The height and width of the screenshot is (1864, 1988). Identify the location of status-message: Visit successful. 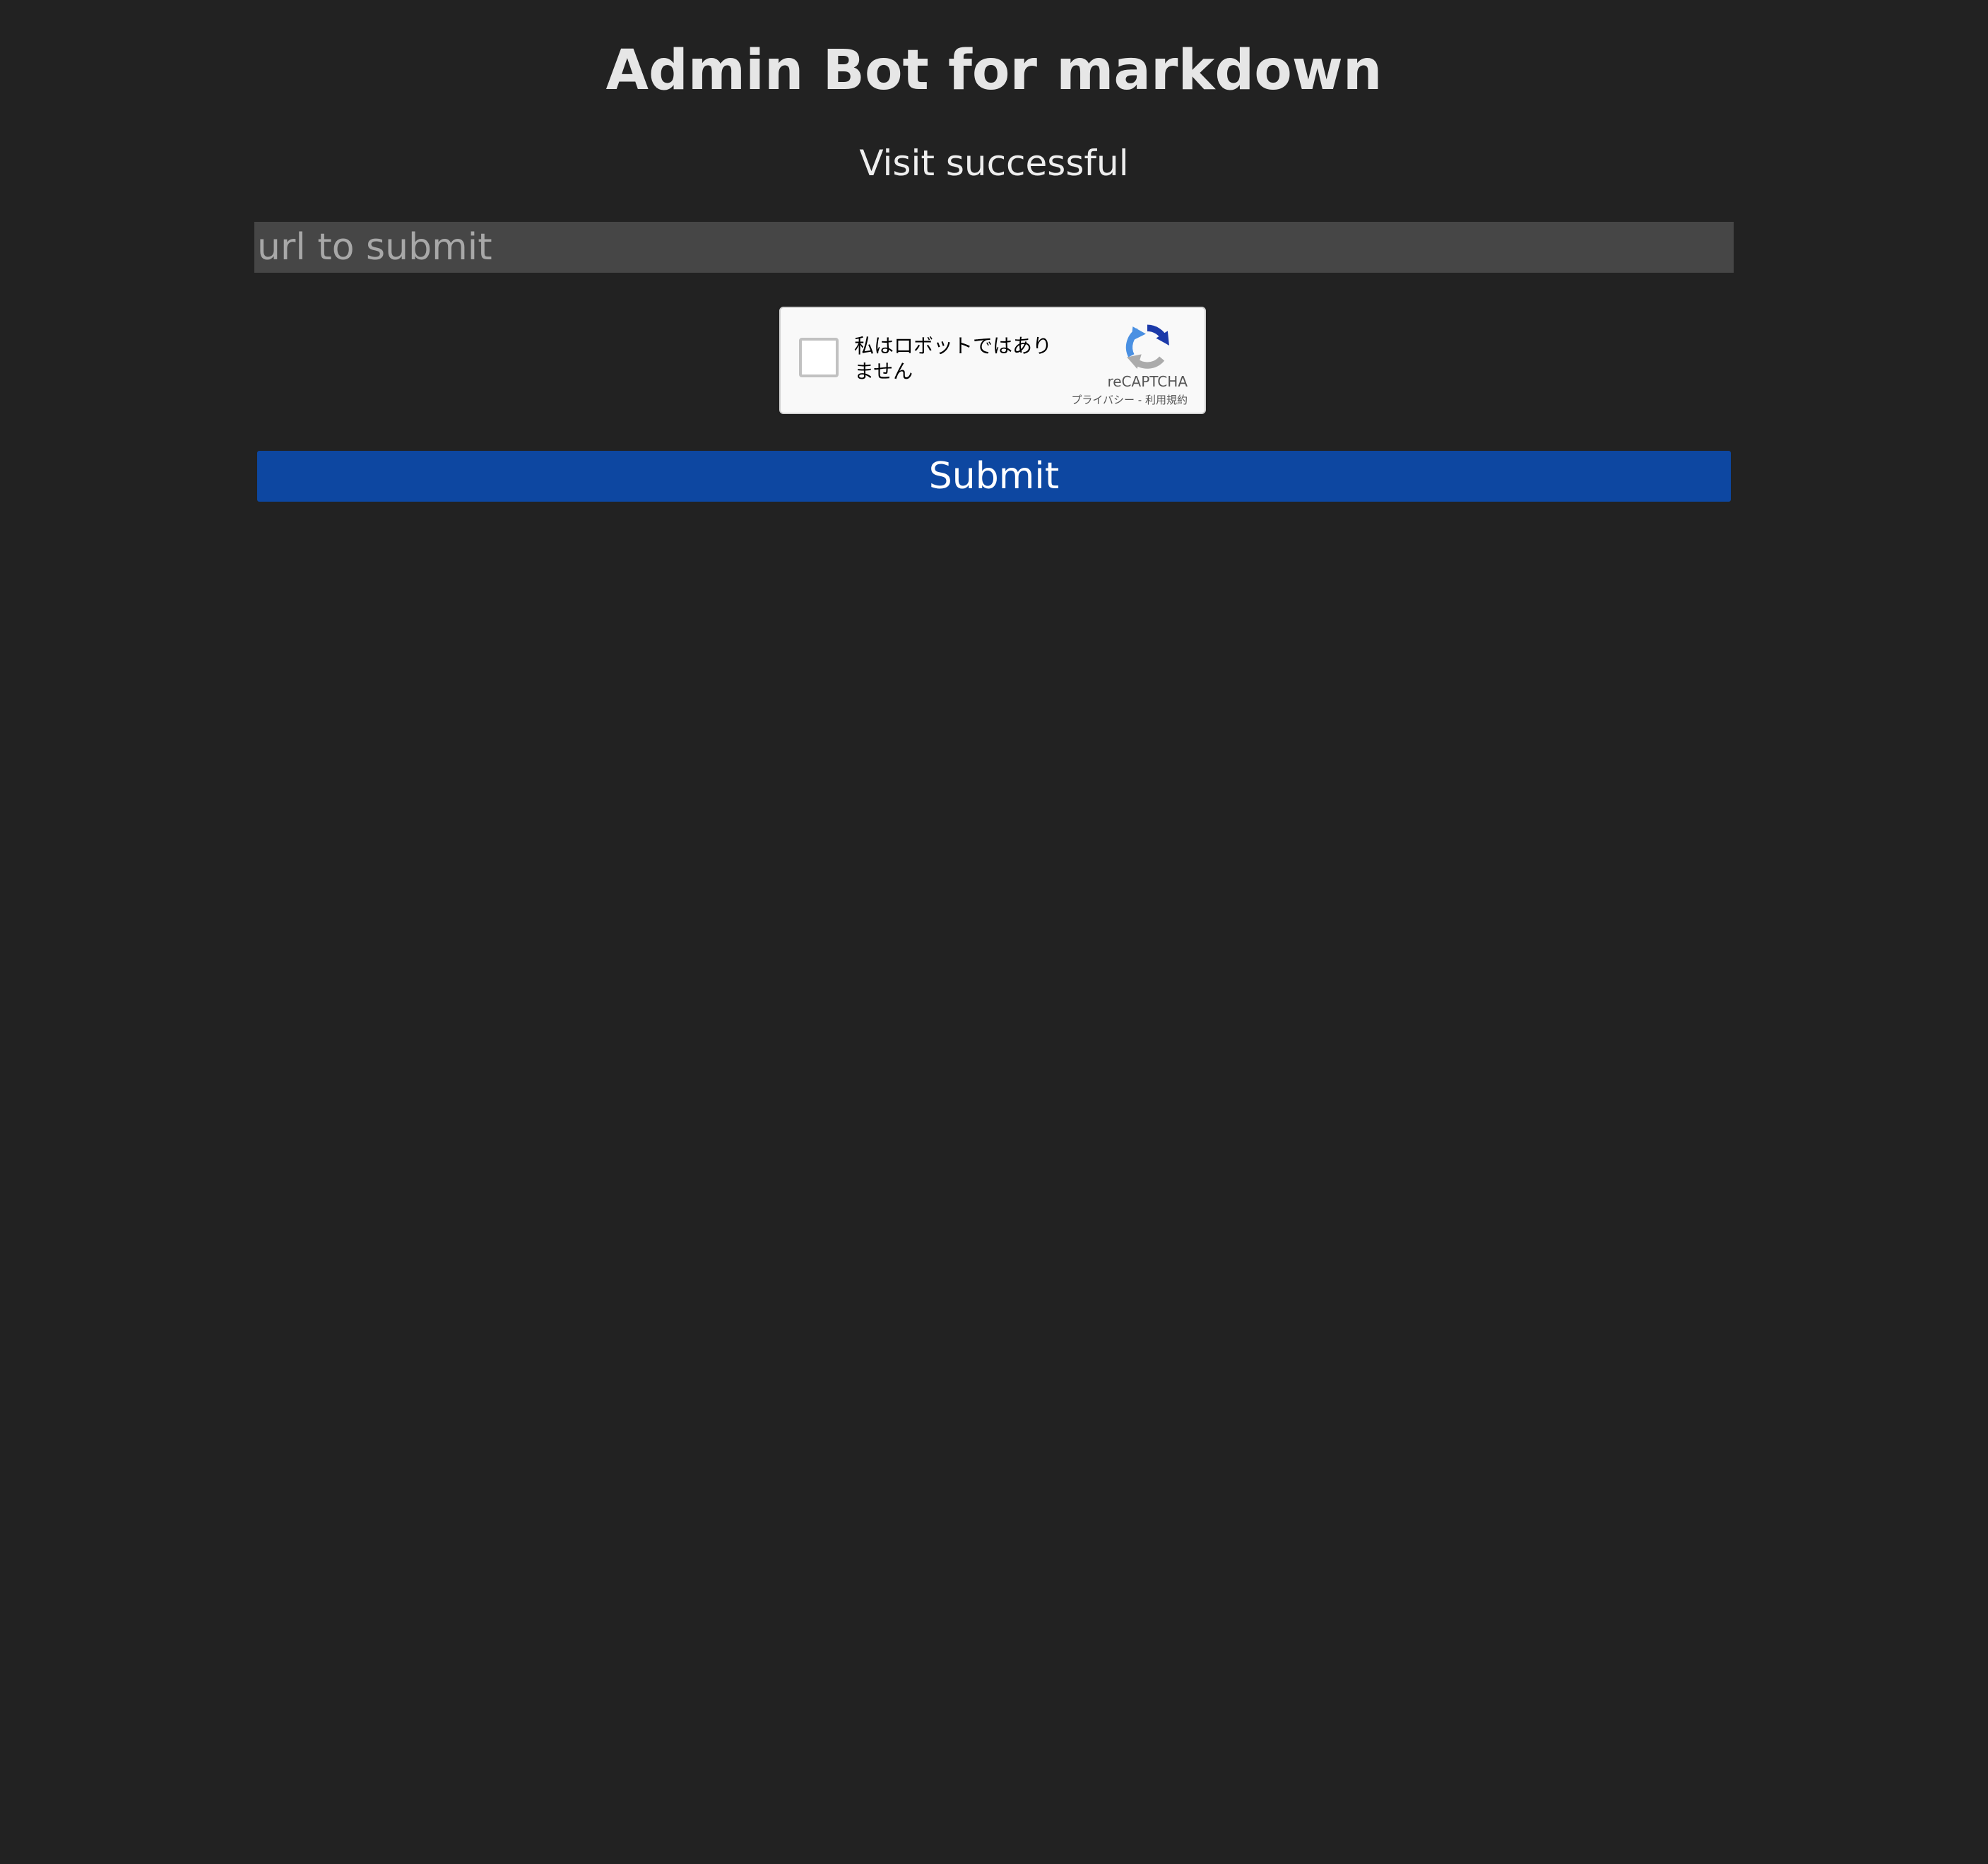
(994, 163).